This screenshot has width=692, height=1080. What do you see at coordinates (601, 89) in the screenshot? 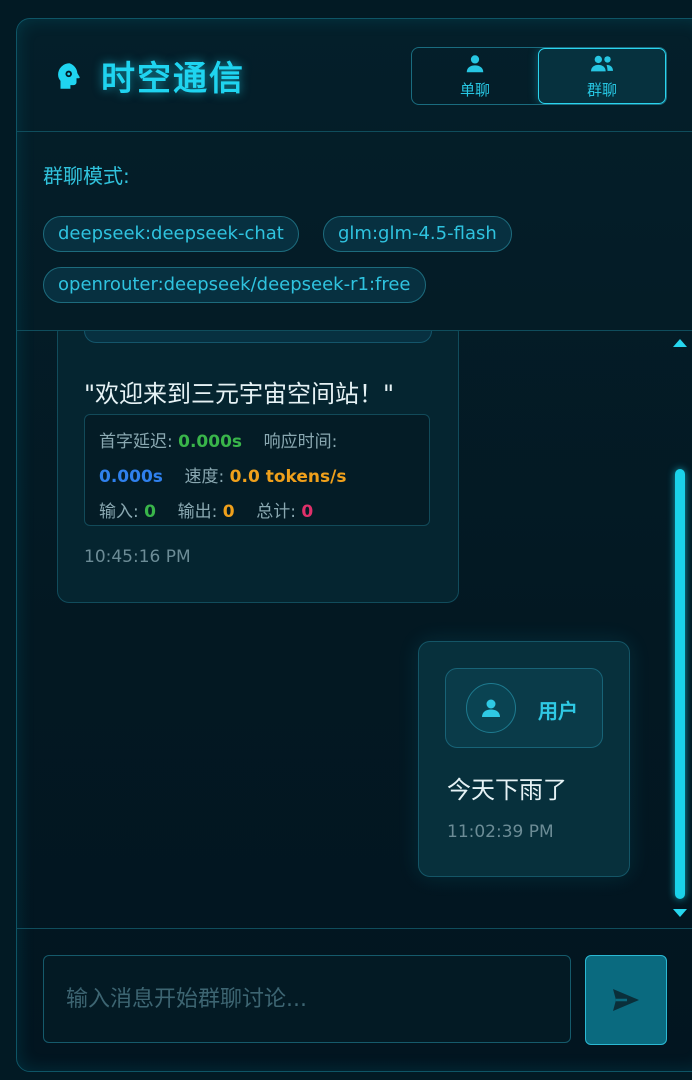
I see `group-chat-label: 群聊` at bounding box center [601, 89].